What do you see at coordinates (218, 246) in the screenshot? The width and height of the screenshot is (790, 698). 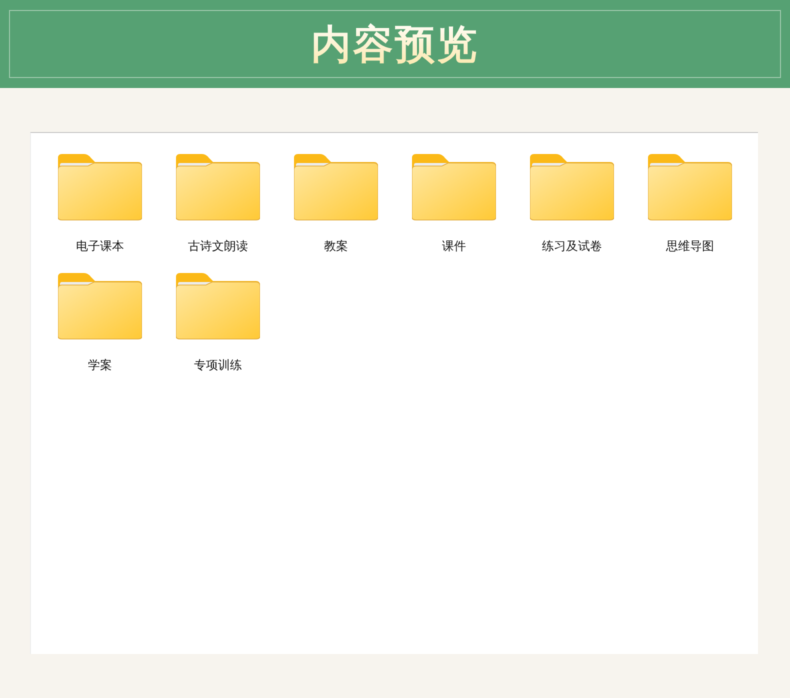 I see `folder-label: 古诗文朗读` at bounding box center [218, 246].